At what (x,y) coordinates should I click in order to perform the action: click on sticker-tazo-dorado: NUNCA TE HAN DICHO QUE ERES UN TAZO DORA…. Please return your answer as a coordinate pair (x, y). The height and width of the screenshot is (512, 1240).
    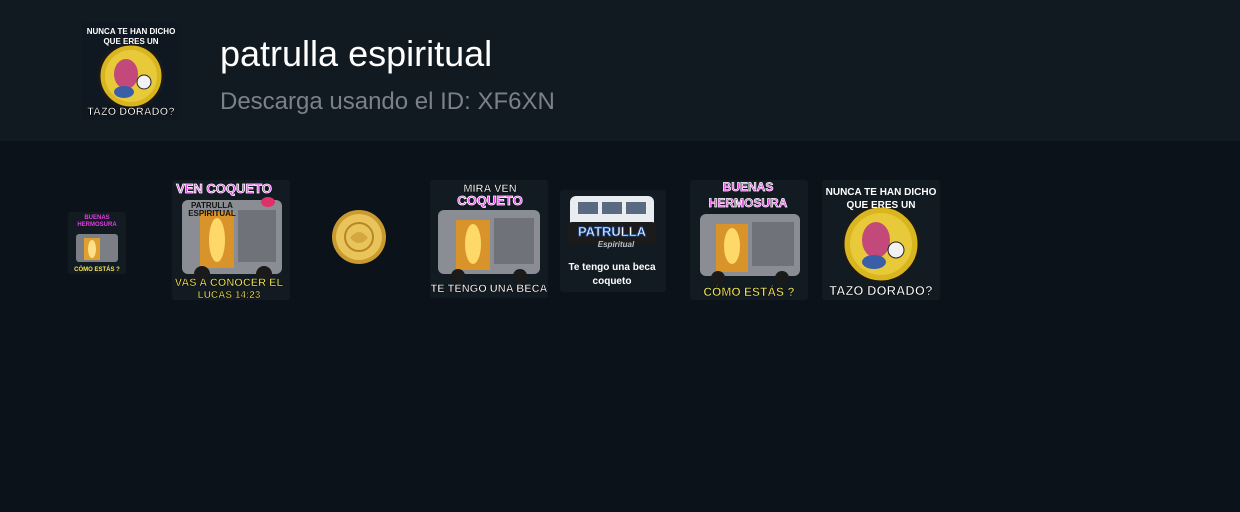
    Looking at the image, I should click on (881, 240).